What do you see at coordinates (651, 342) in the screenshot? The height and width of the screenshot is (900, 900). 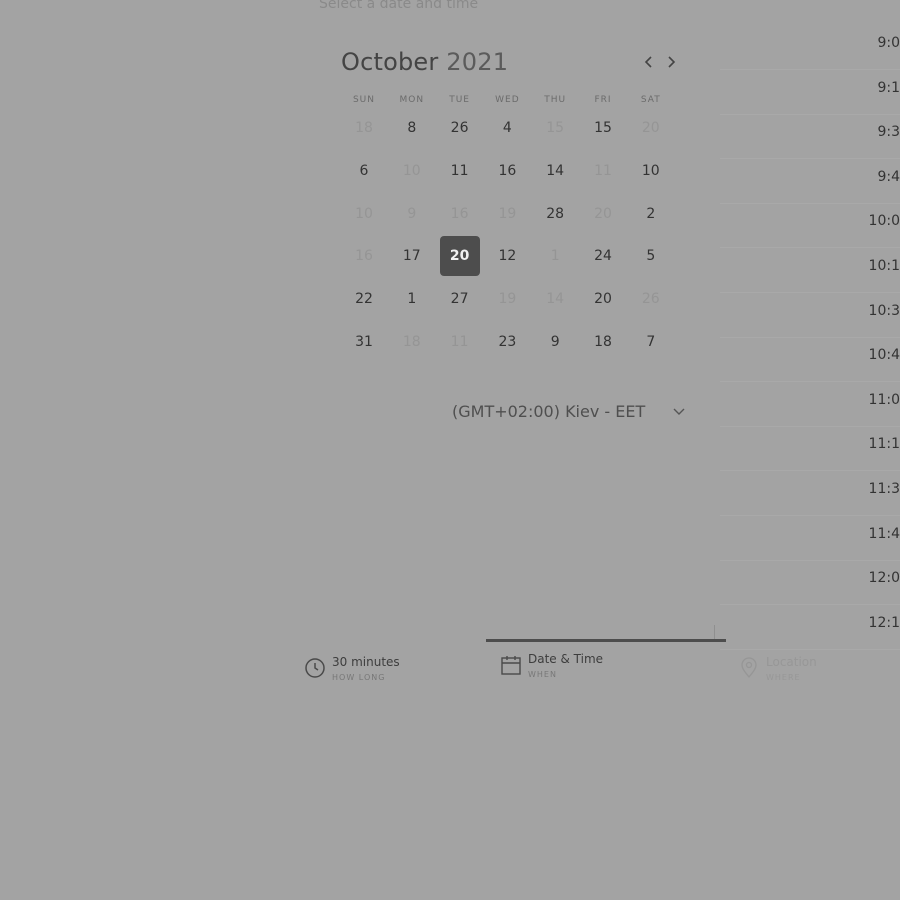 I see `day-cell: 7` at bounding box center [651, 342].